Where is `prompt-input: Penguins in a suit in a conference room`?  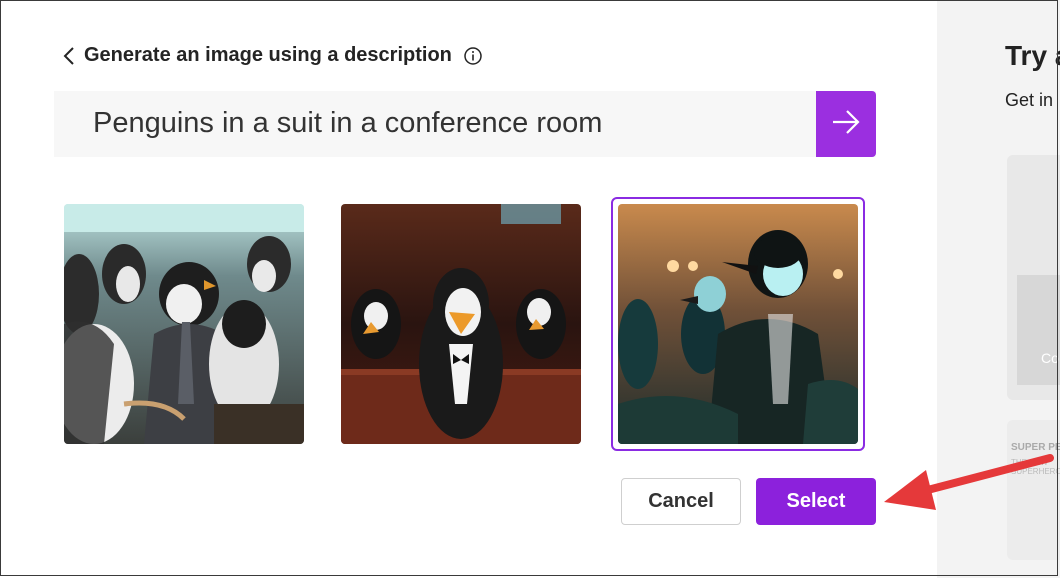
prompt-input: Penguins in a suit in a conference room is located at coordinates (465, 124).